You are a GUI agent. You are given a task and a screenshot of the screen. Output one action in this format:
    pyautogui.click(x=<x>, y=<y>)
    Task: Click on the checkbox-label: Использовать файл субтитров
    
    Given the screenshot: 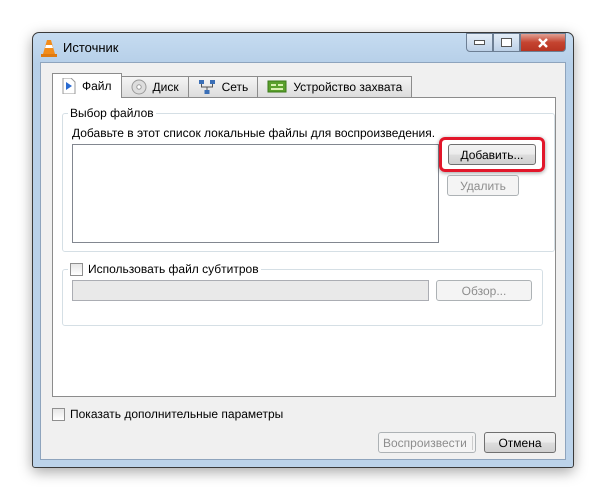 What is the action you would take?
    pyautogui.click(x=173, y=269)
    